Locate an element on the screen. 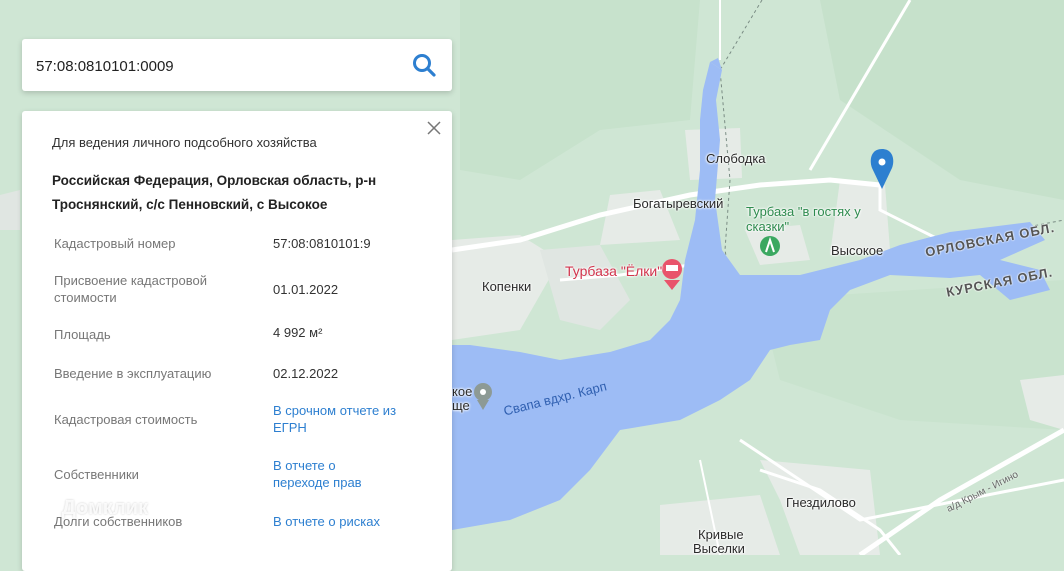  prop-label: Кадастровый номер is located at coordinates (115, 243).